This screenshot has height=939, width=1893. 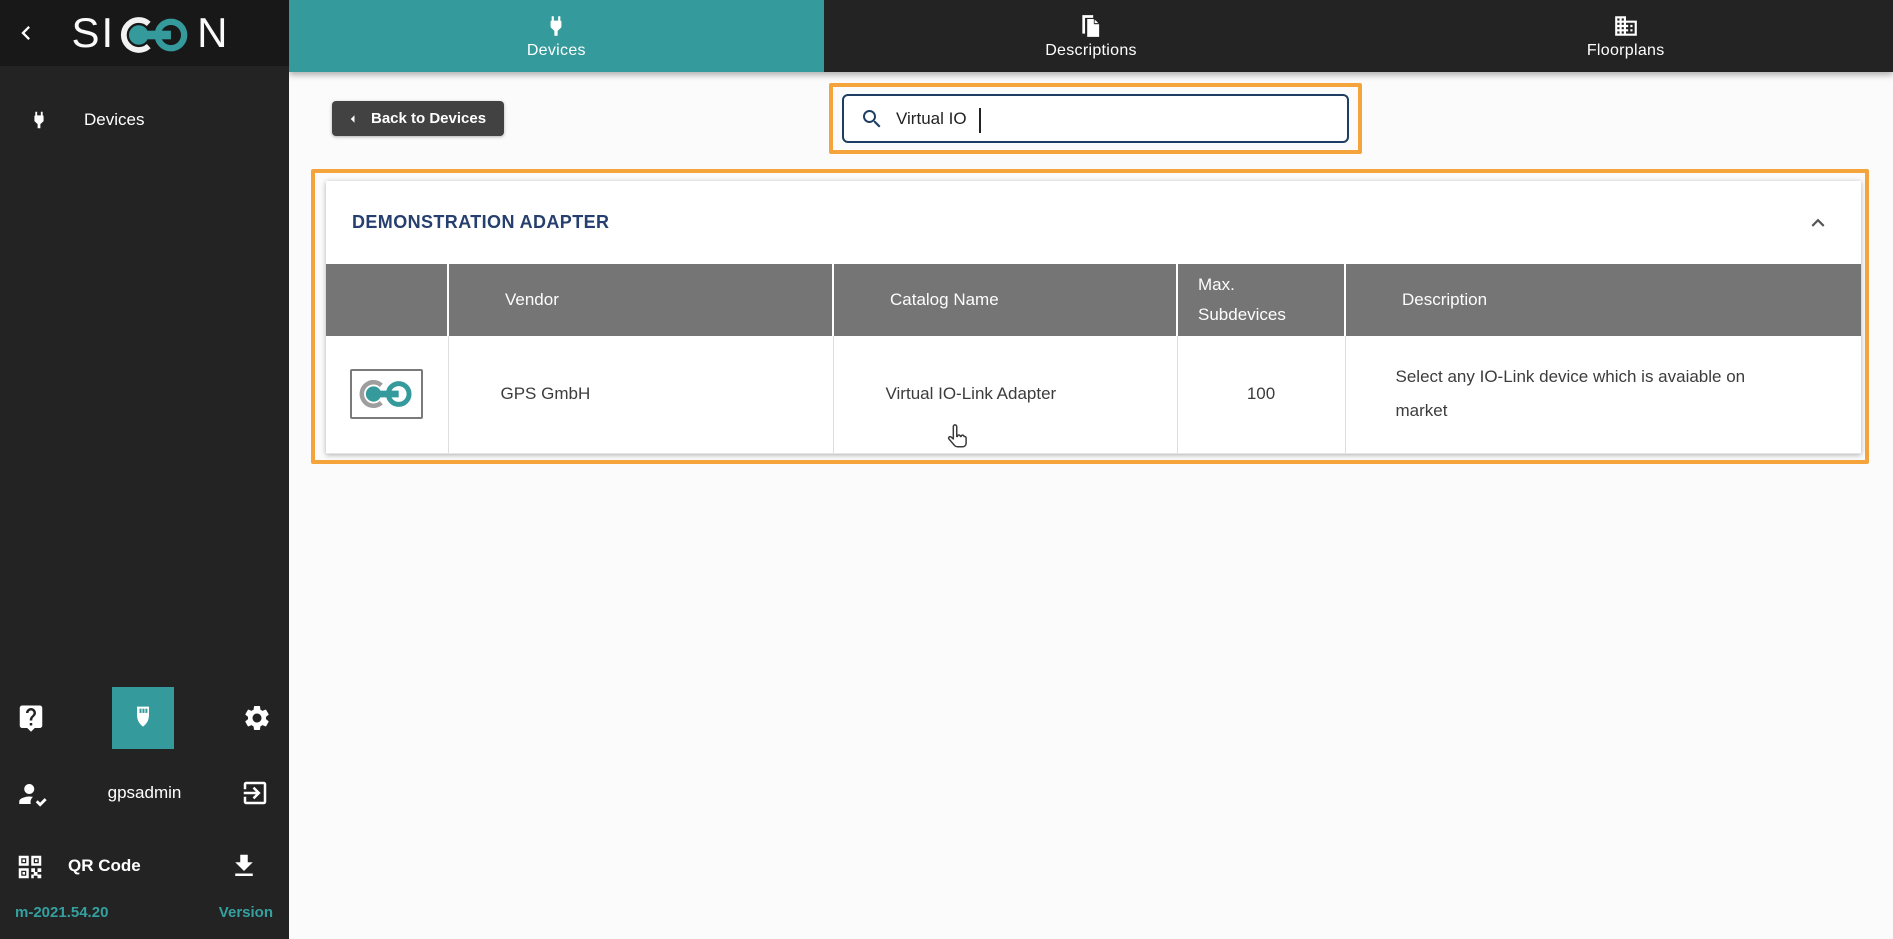 I want to click on search-field, so click(x=1095, y=118).